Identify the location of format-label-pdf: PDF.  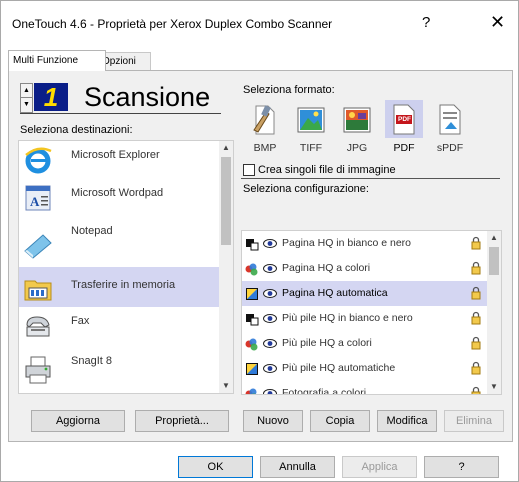
(404, 148).